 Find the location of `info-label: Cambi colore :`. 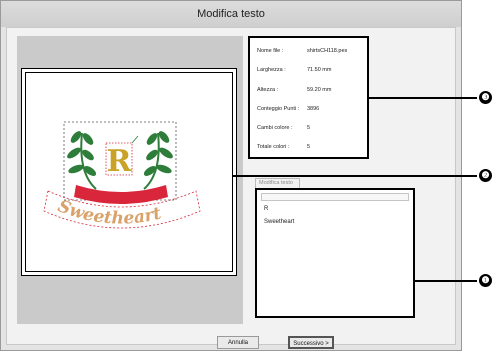

info-label: Cambi colore : is located at coordinates (275, 128).